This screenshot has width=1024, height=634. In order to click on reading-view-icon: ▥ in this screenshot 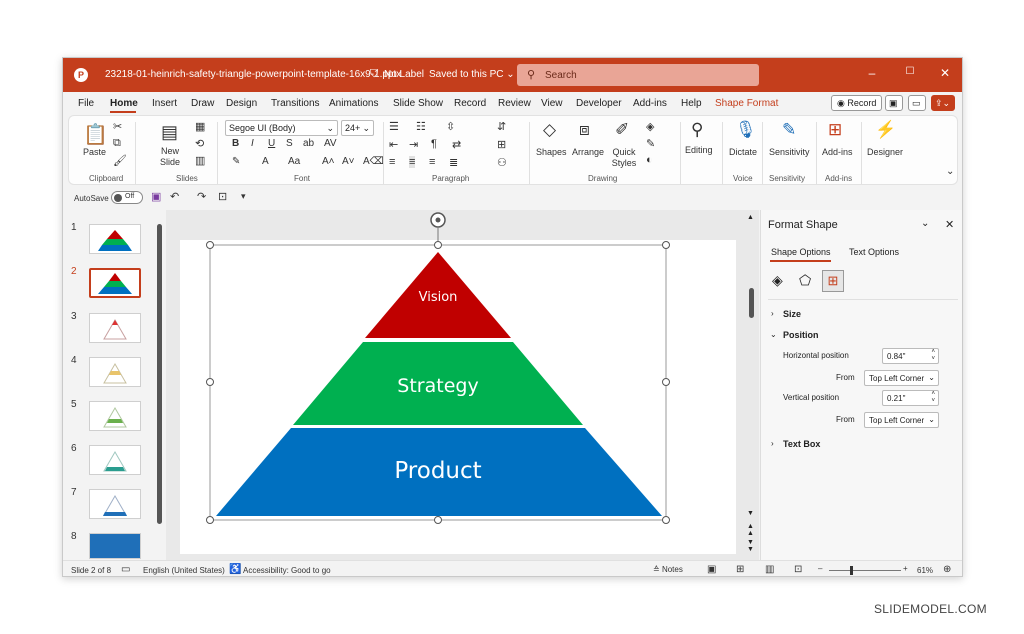, I will do `click(769, 569)`.